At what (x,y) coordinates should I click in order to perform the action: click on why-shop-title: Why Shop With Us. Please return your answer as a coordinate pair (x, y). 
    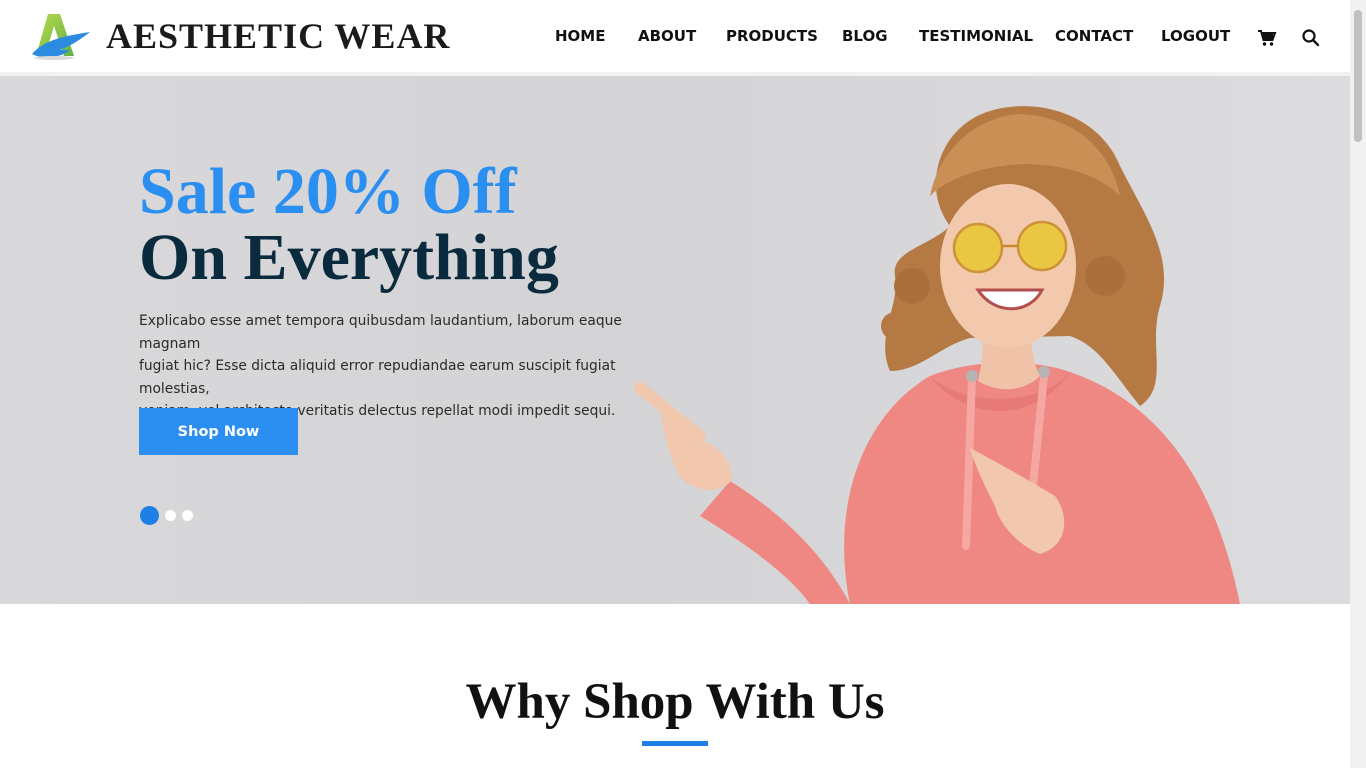
    Looking at the image, I should click on (675, 702).